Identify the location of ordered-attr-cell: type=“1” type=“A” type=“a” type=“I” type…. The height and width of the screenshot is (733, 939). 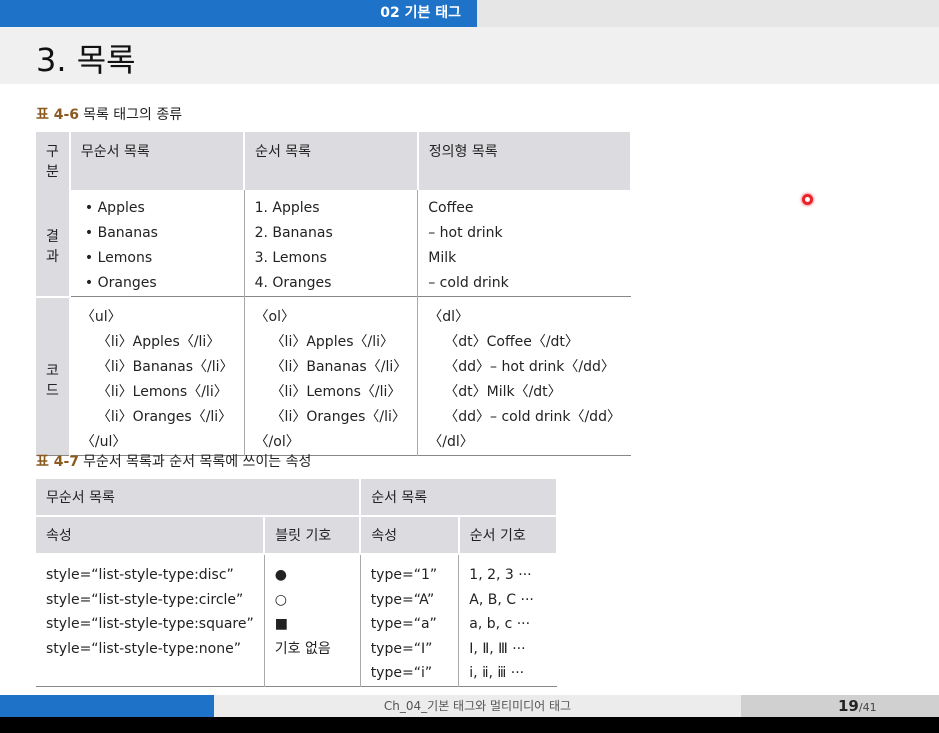
(410, 620).